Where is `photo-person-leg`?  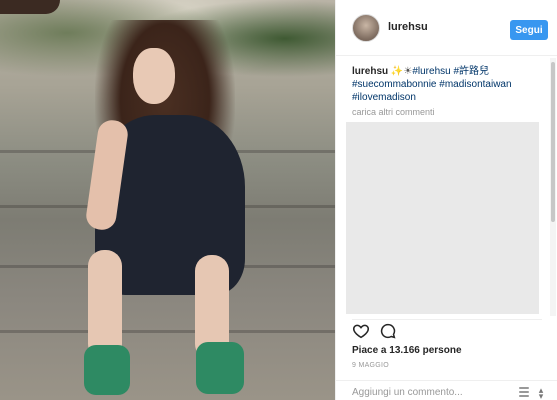 photo-person-leg is located at coordinates (105, 305).